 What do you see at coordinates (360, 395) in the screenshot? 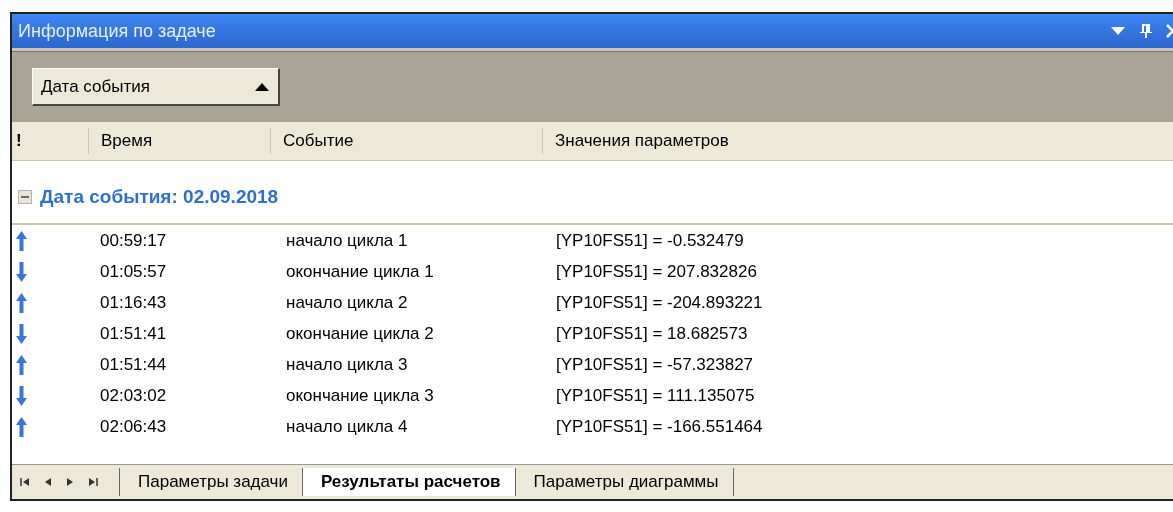
I see `table-cell-text: окончание цикла 3` at bounding box center [360, 395].